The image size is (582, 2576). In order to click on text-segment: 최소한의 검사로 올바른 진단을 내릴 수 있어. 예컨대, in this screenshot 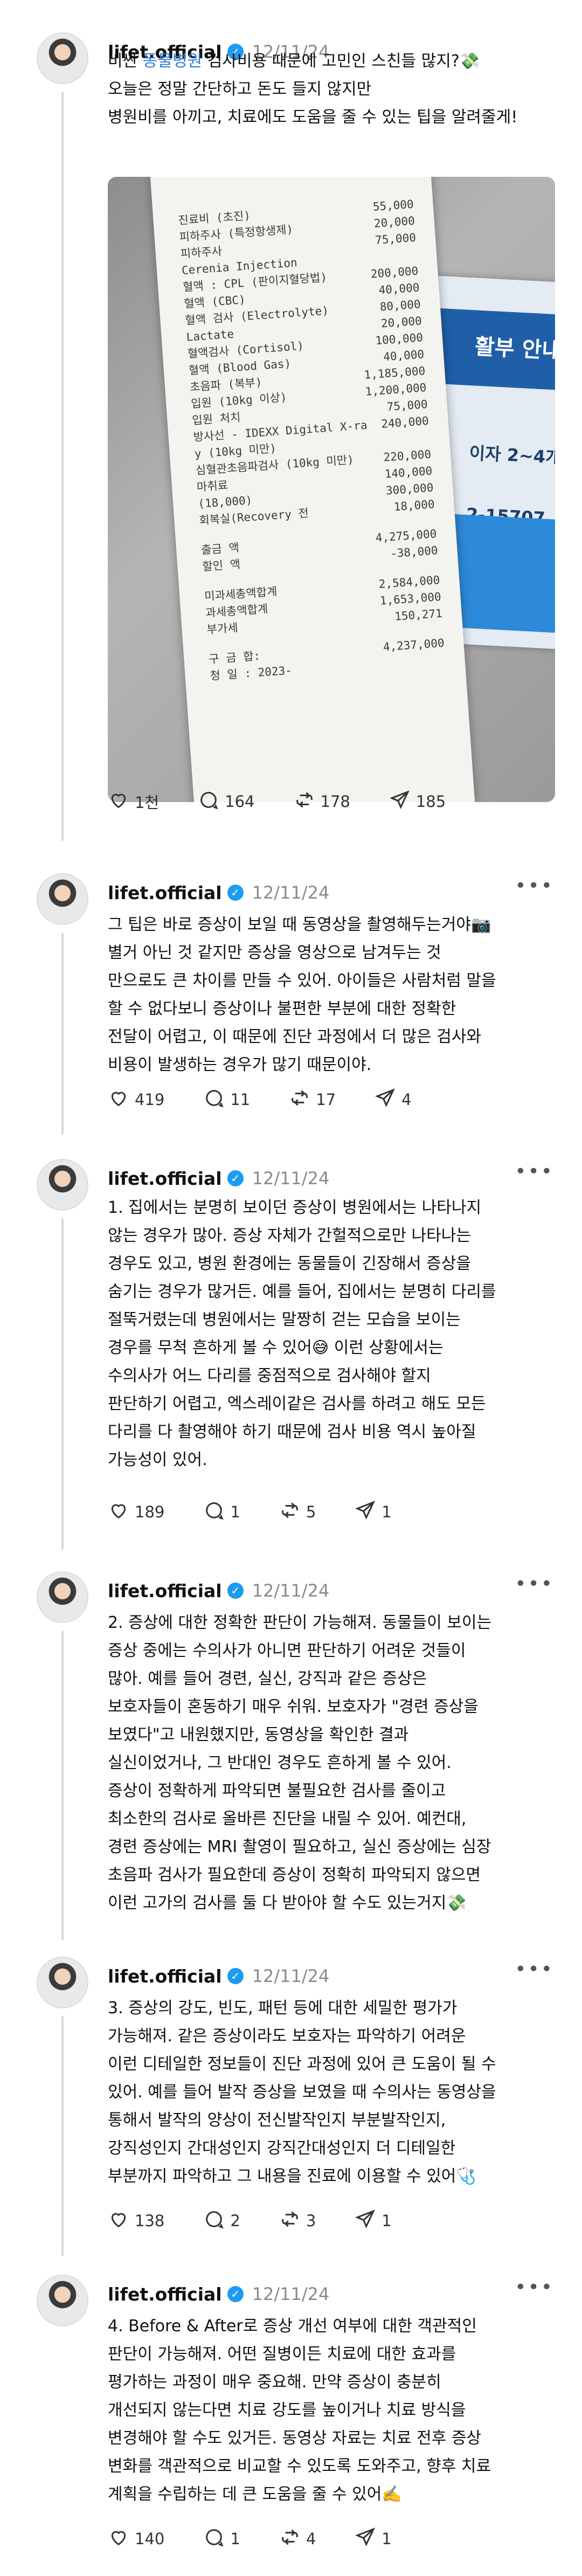, I will do `click(287, 1819)`.